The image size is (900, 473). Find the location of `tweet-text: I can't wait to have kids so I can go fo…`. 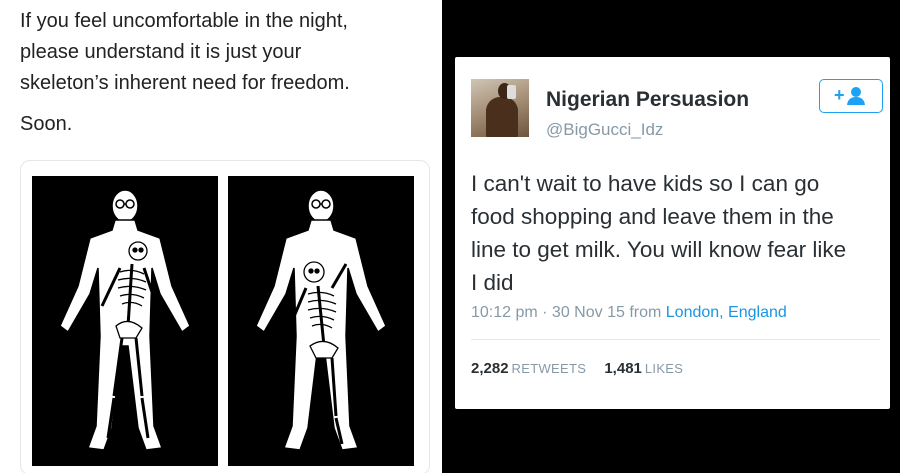

tweet-text: I can't wait to have kids so I can go fo… is located at coordinates (676, 233).